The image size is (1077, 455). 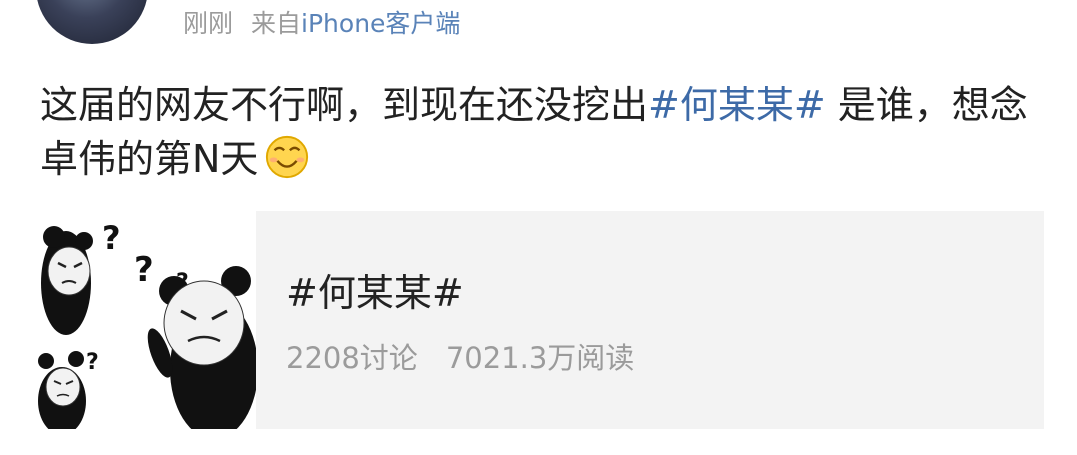 What do you see at coordinates (344, 105) in the screenshot?
I see `post-text-before-topic: 这届的网友不行啊，到现在还没挖出` at bounding box center [344, 105].